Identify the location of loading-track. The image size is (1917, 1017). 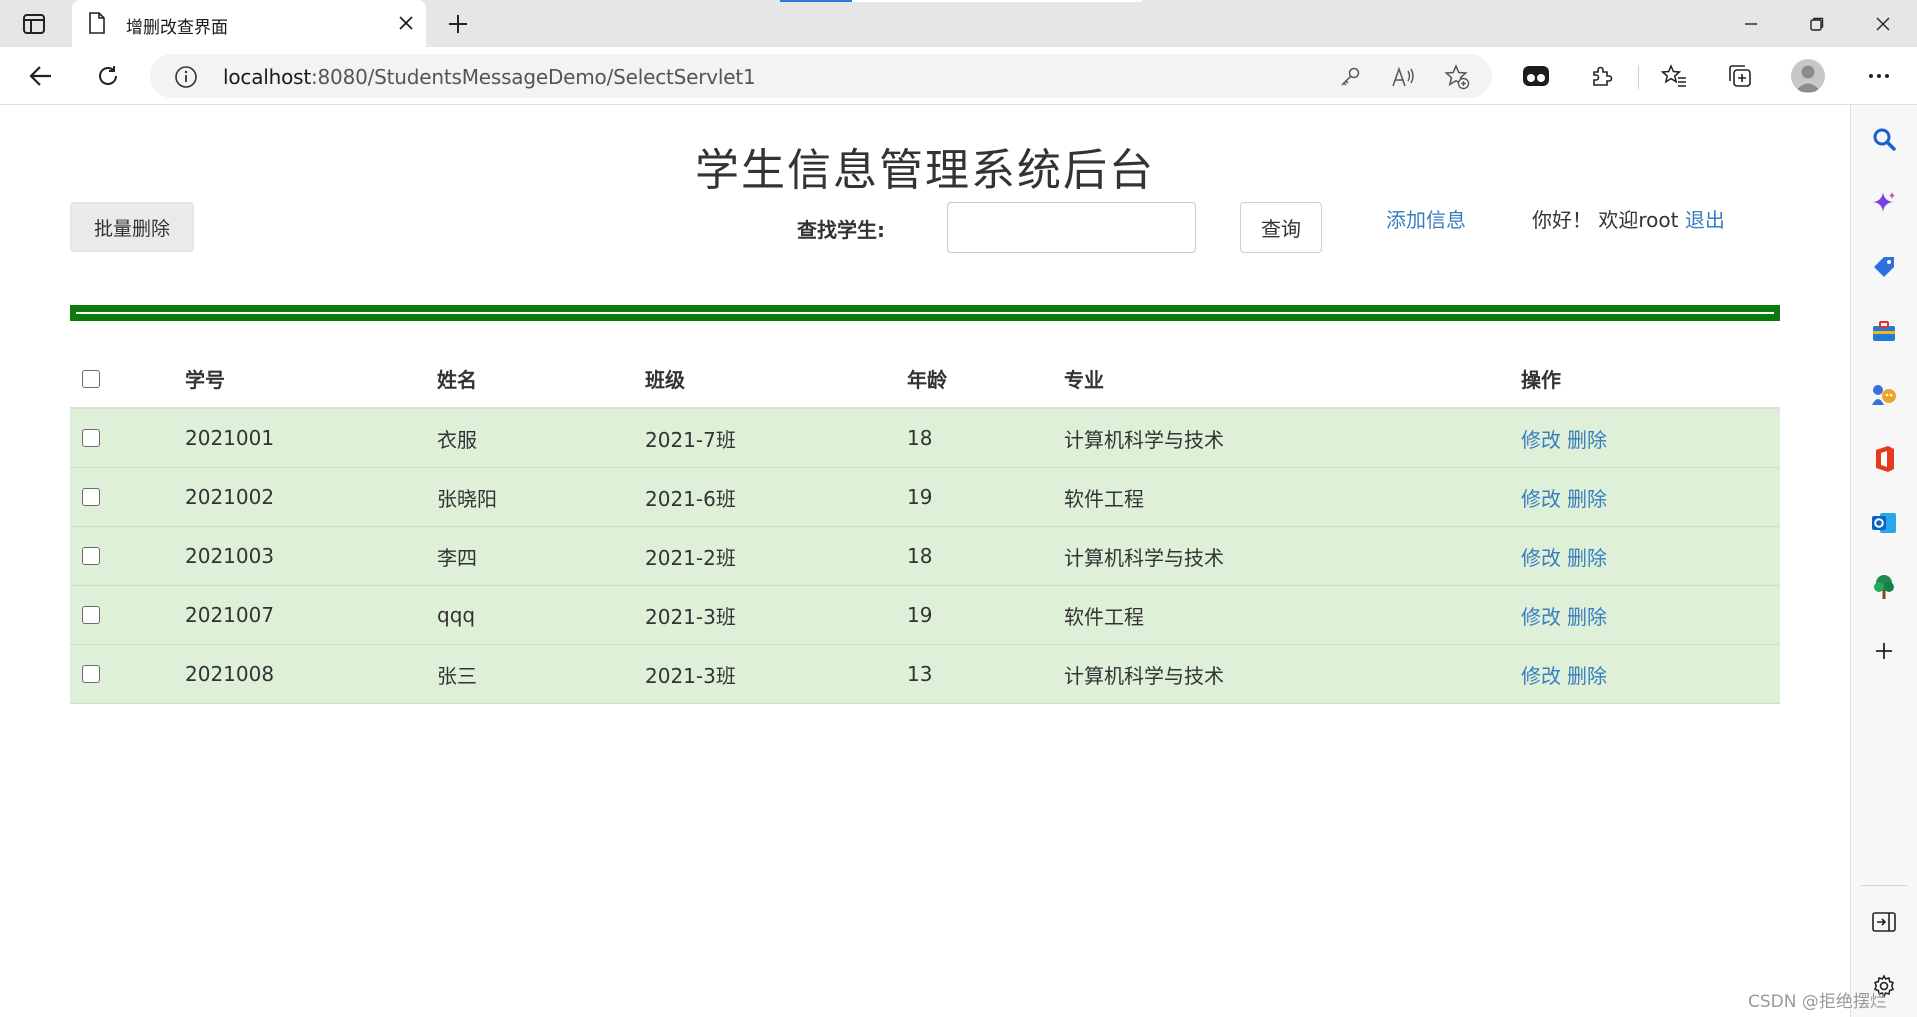
(997, 1).